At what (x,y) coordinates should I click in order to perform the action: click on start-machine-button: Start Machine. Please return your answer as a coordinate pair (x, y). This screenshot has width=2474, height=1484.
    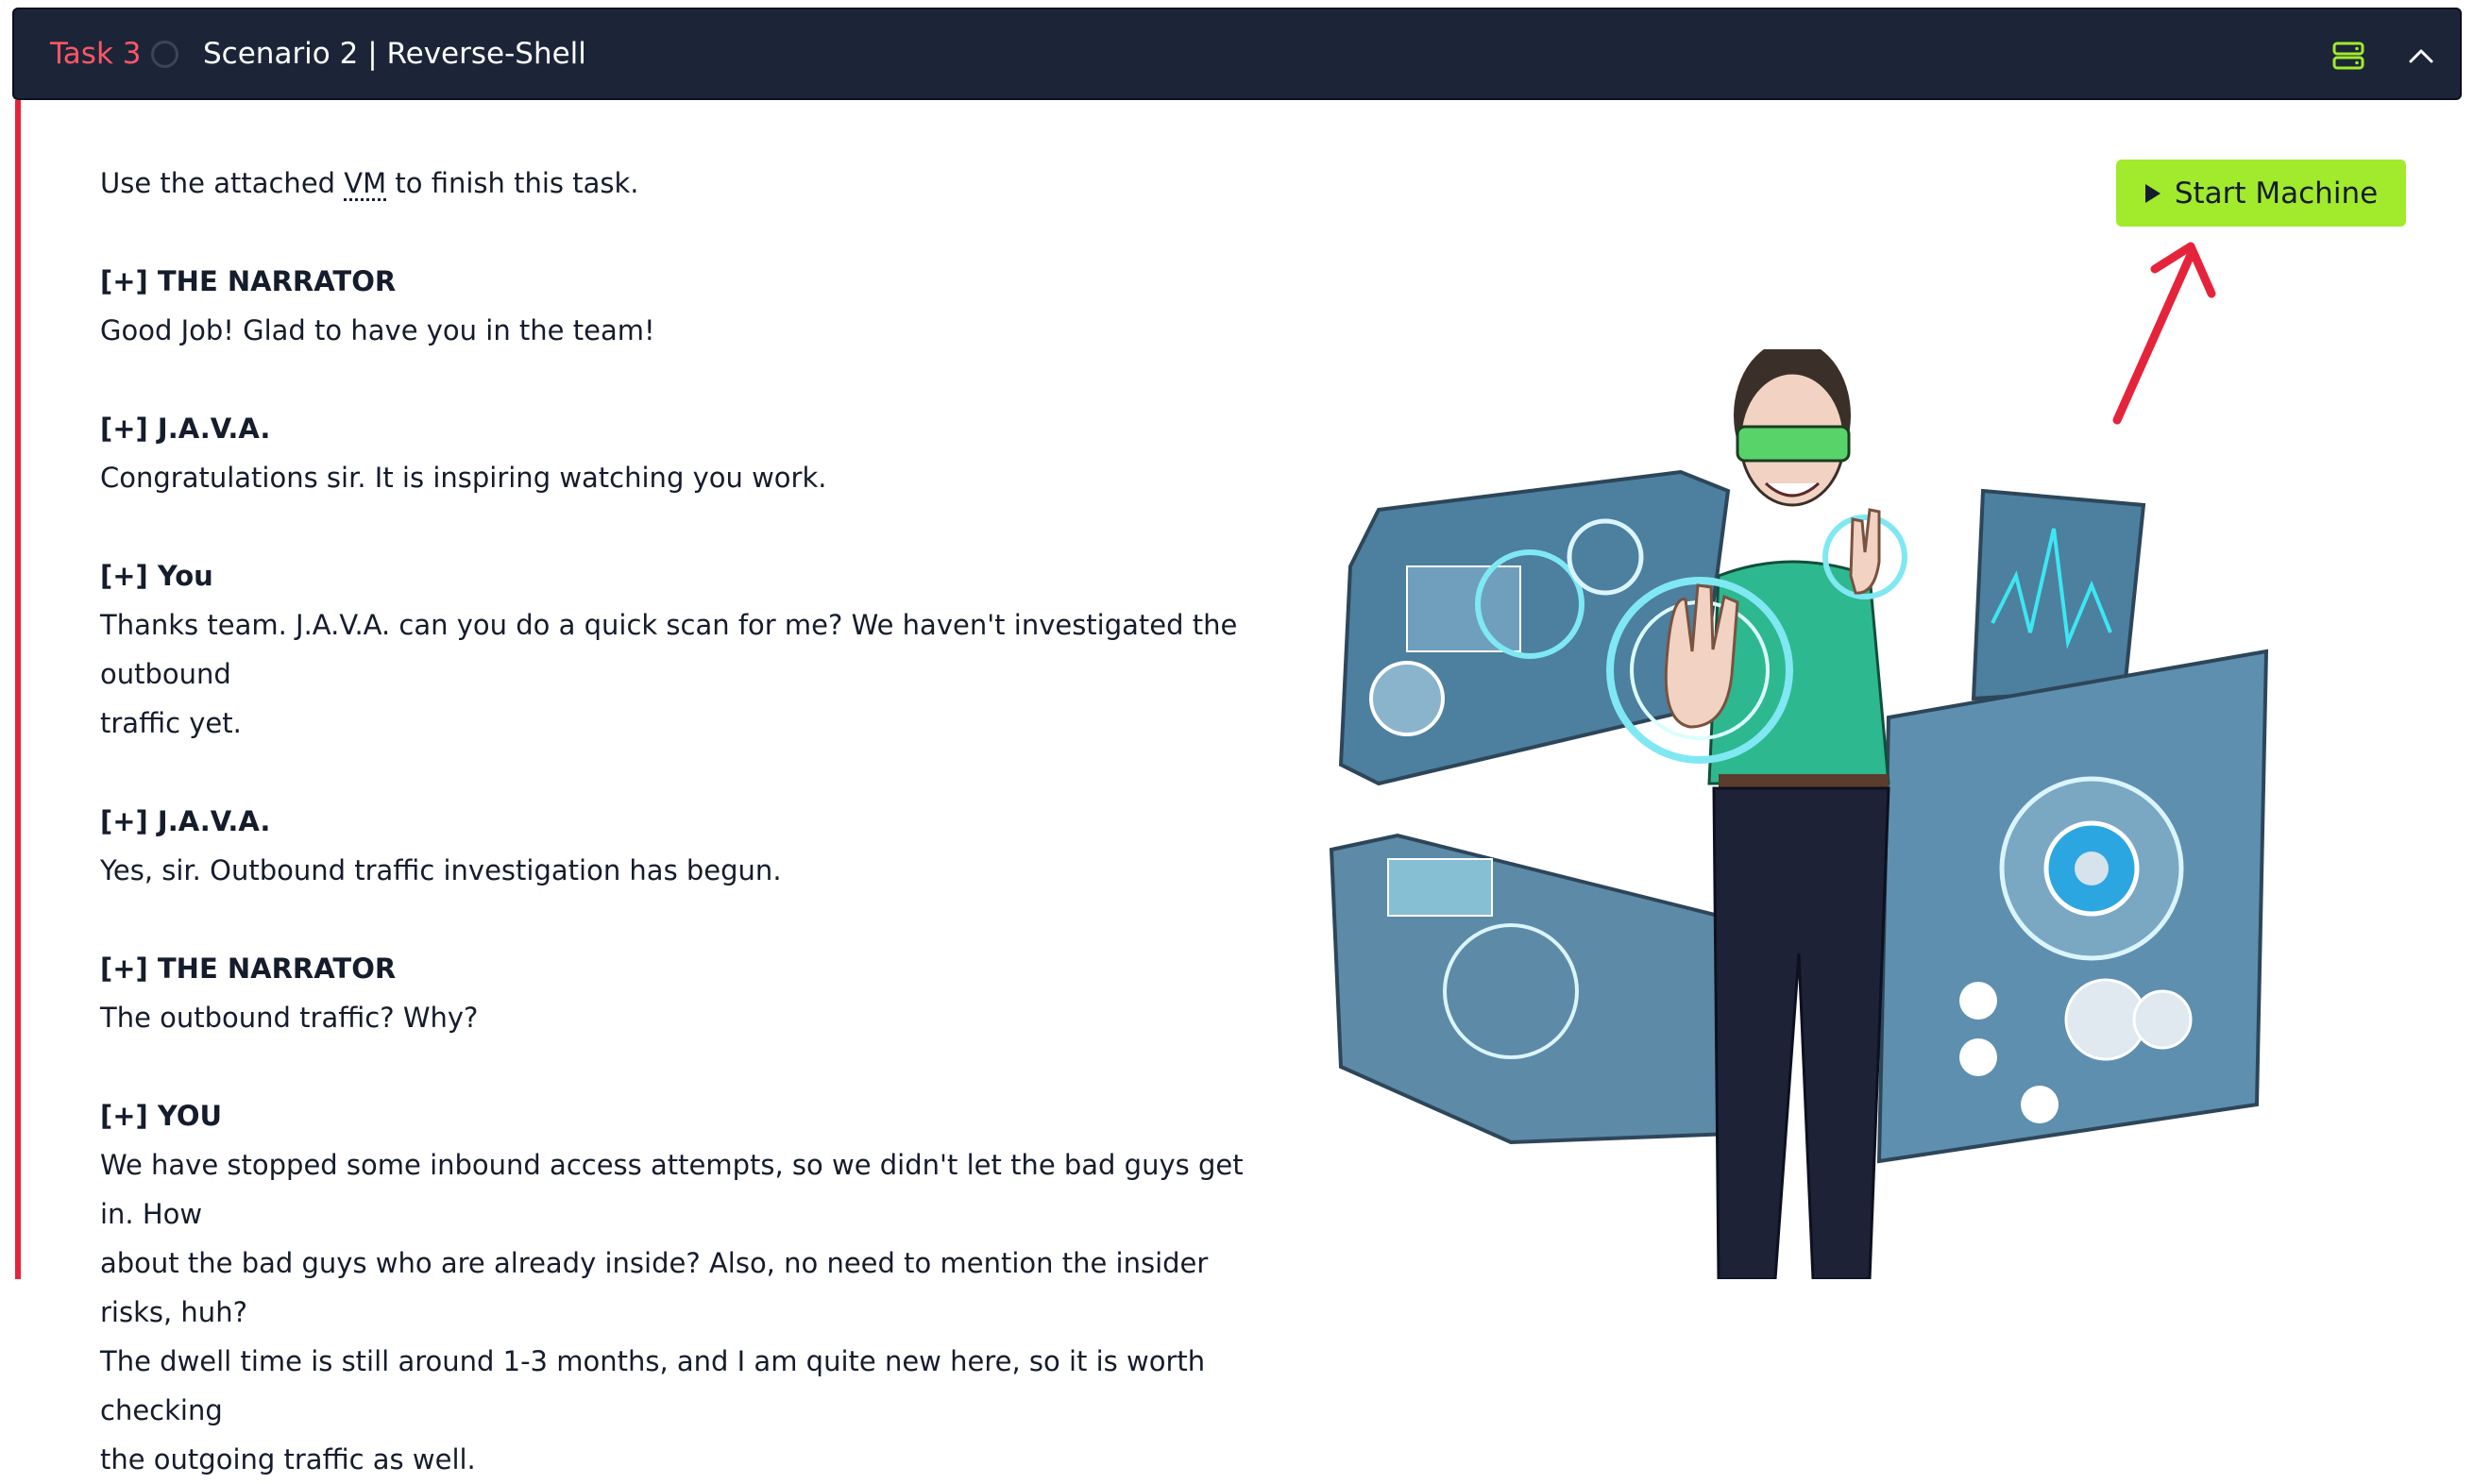
    Looking at the image, I should click on (2261, 193).